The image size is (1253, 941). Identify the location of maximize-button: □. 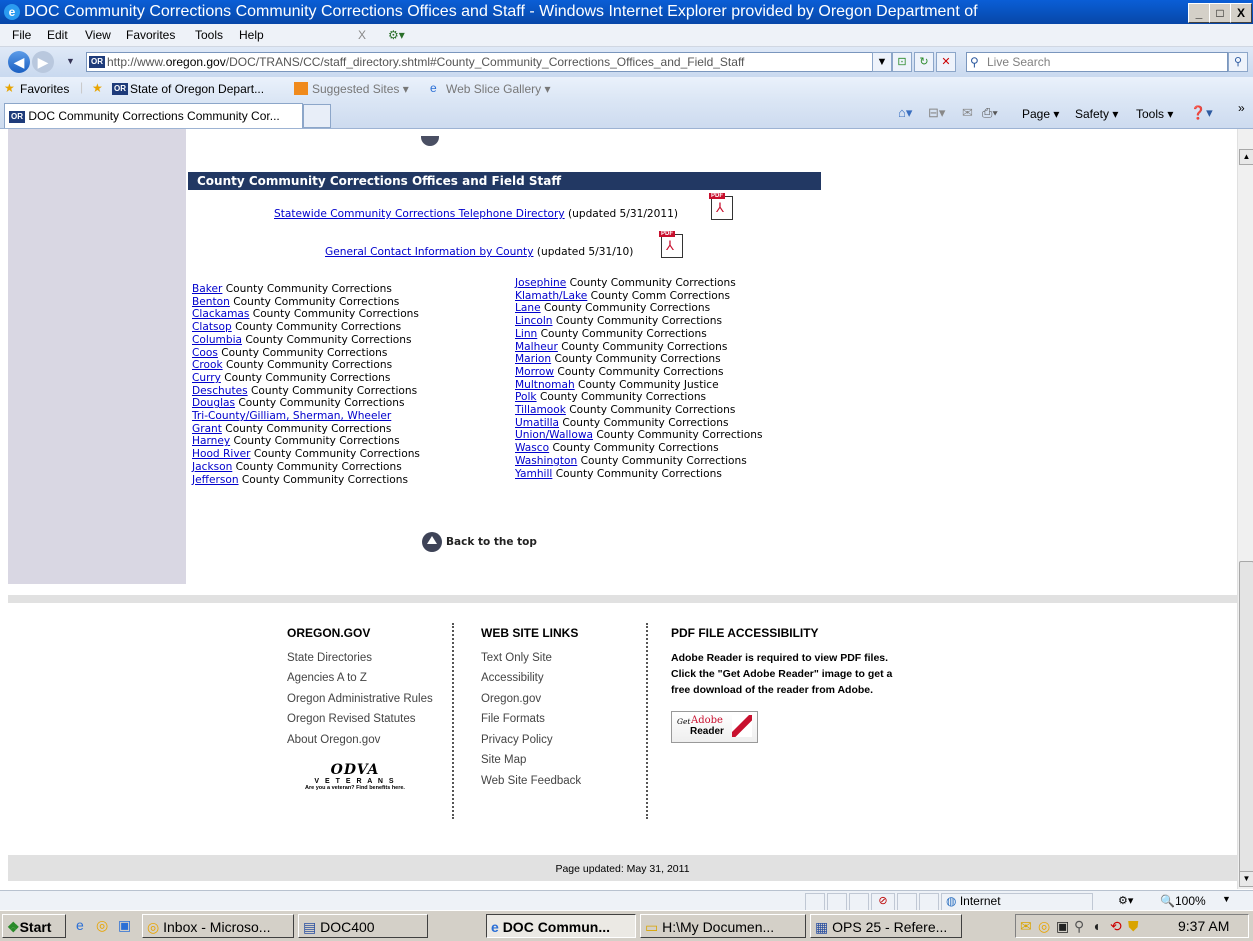
(1220, 13).